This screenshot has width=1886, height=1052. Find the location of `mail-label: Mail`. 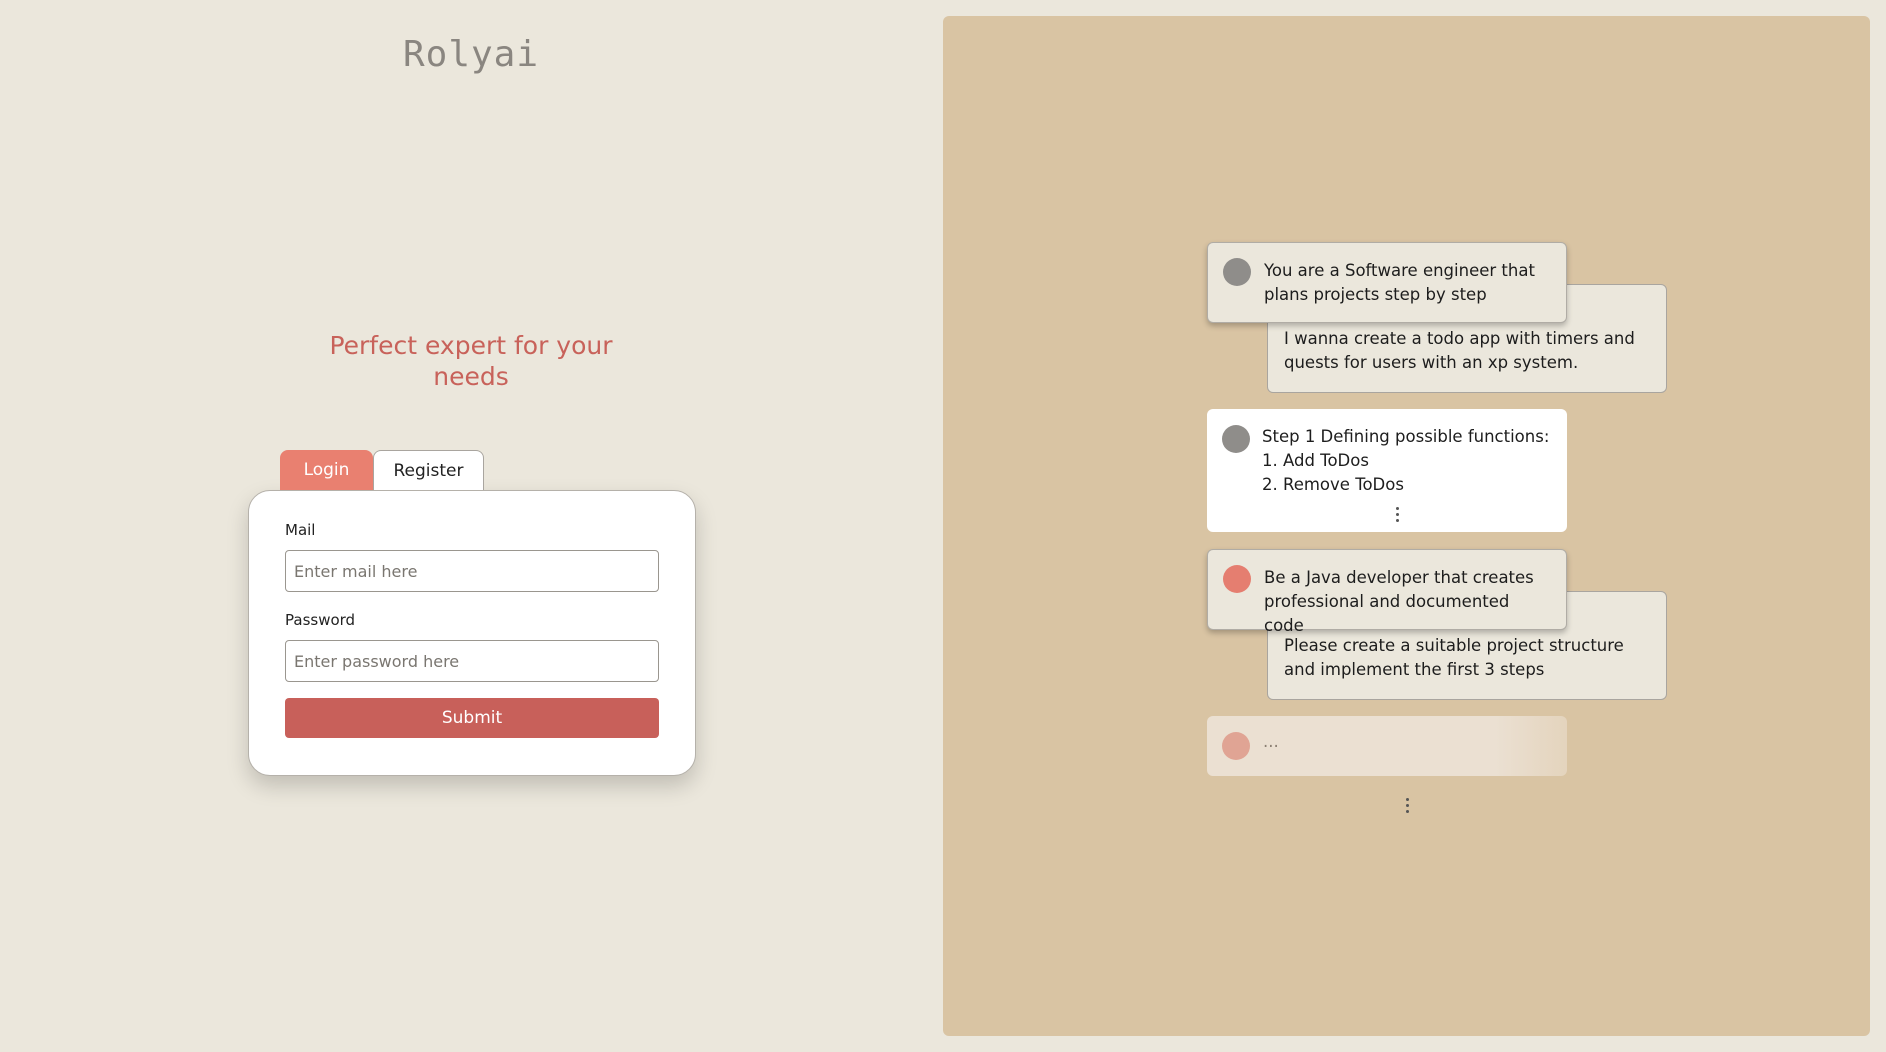

mail-label: Mail is located at coordinates (300, 530).